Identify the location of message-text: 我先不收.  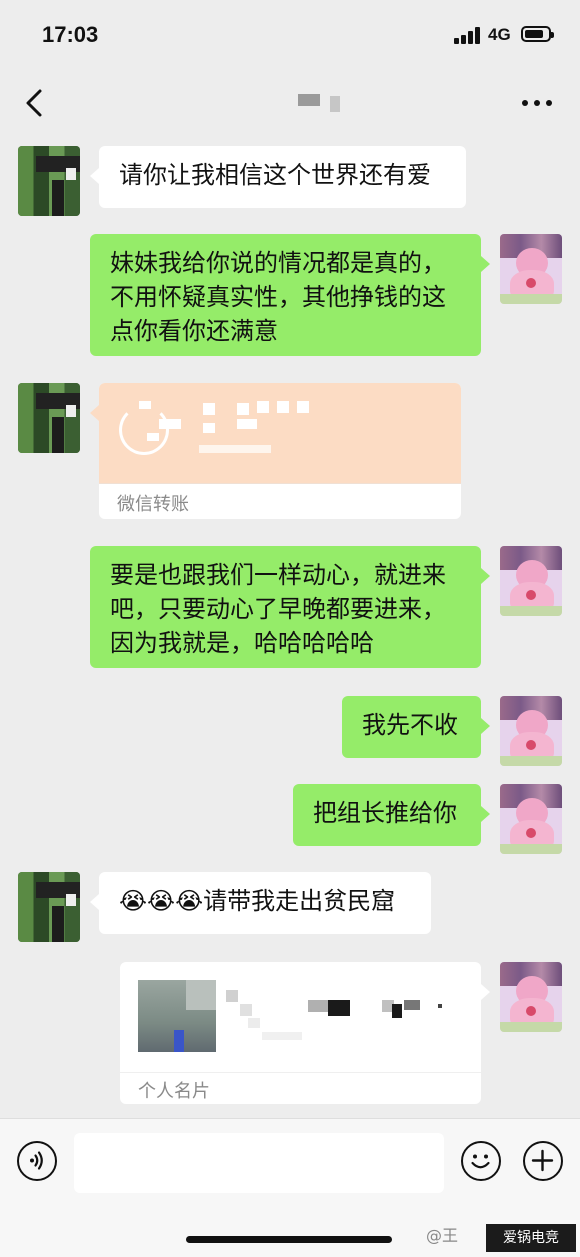
(410, 725).